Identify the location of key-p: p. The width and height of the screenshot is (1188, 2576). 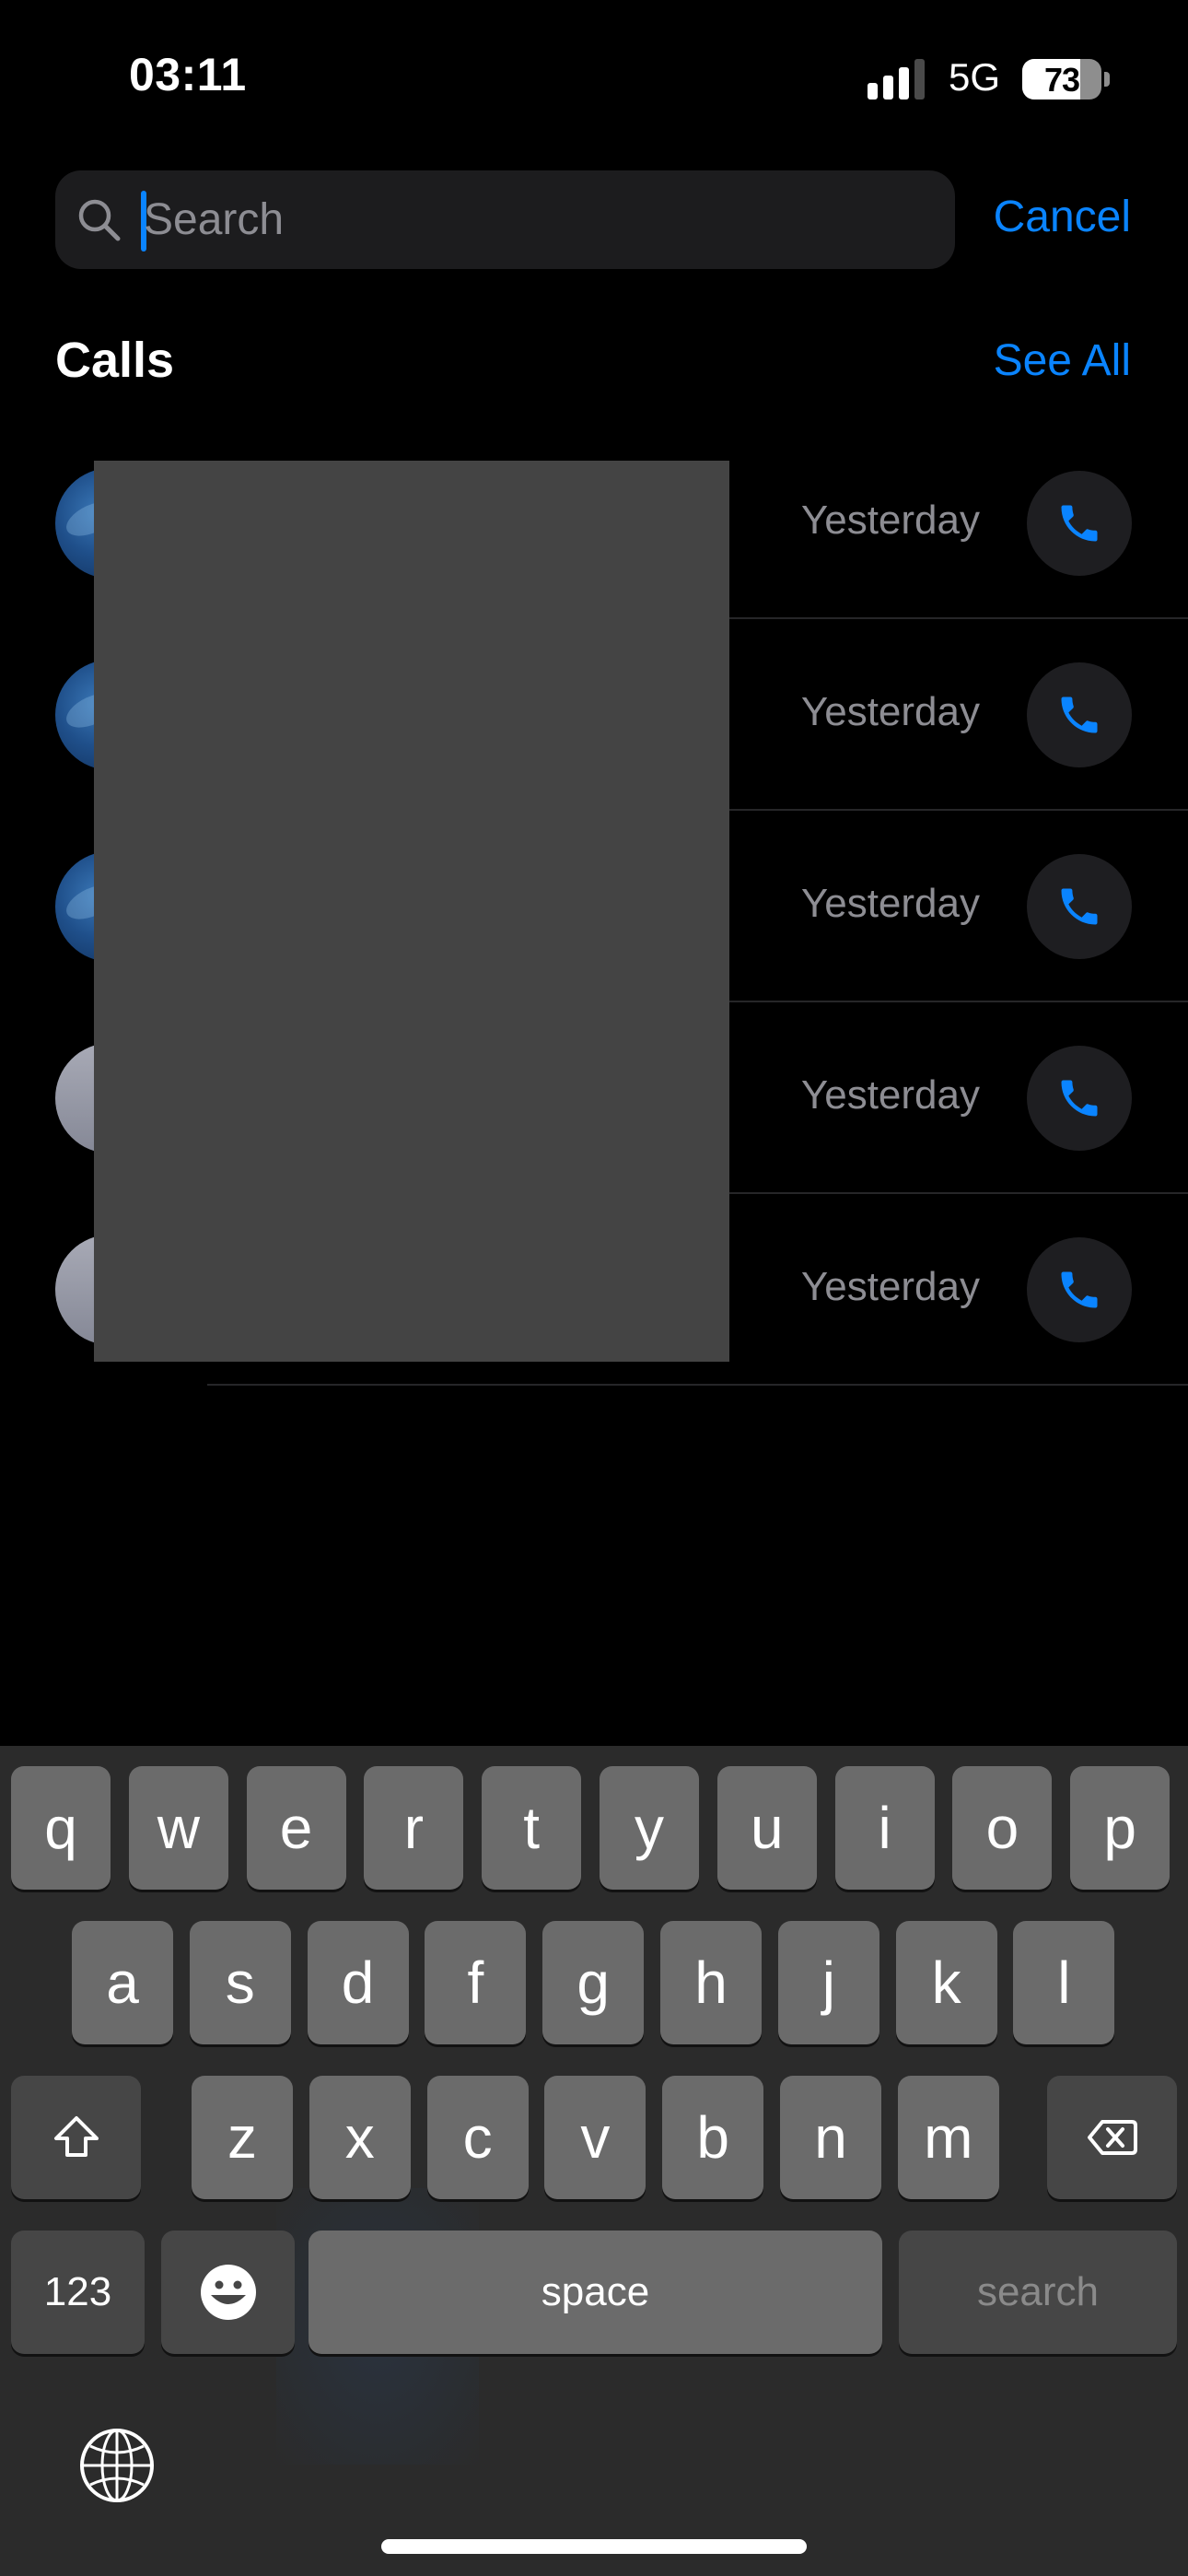
(1120, 1828).